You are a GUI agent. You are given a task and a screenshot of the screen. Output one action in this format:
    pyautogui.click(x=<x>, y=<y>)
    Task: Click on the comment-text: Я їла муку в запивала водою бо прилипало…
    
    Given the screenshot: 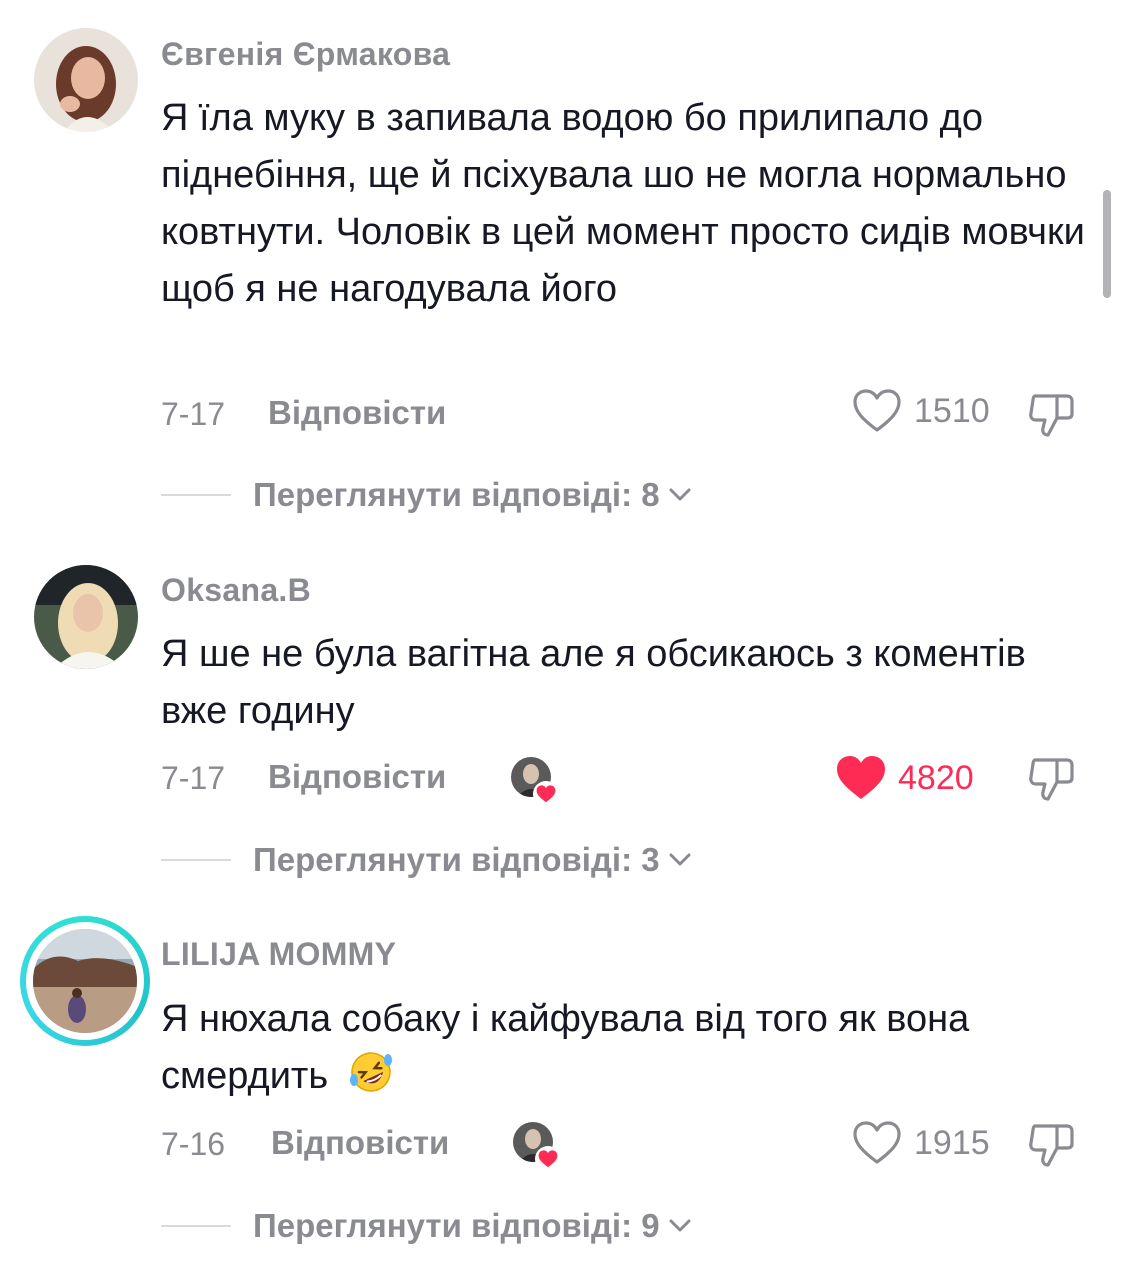 What is the action you would take?
    pyautogui.click(x=623, y=203)
    